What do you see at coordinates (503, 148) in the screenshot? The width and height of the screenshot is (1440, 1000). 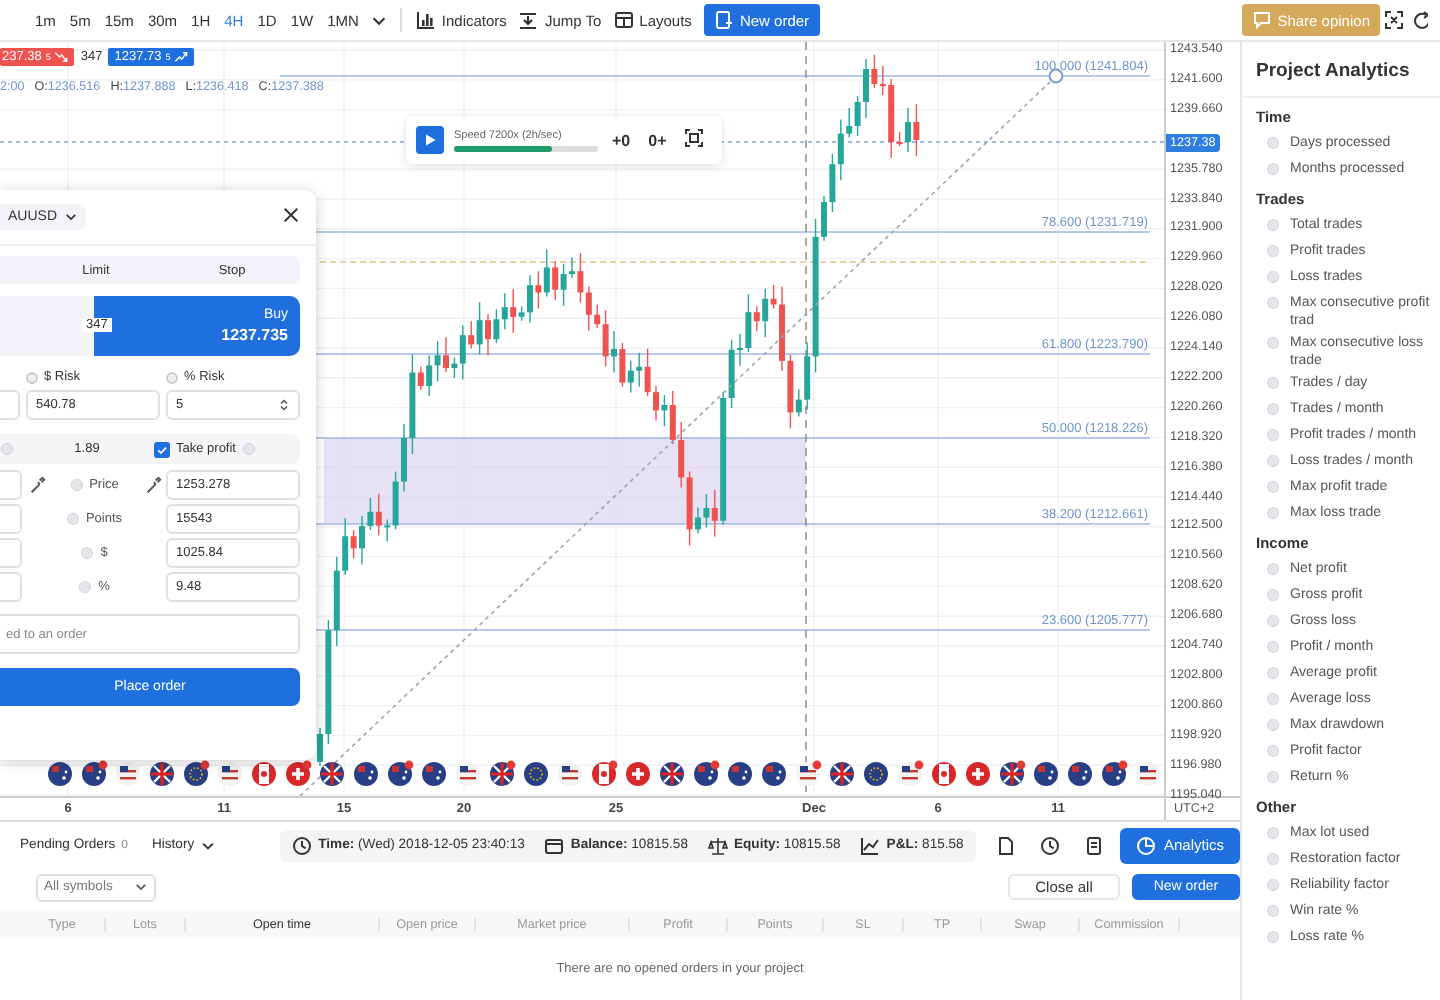 I see `speed-slider` at bounding box center [503, 148].